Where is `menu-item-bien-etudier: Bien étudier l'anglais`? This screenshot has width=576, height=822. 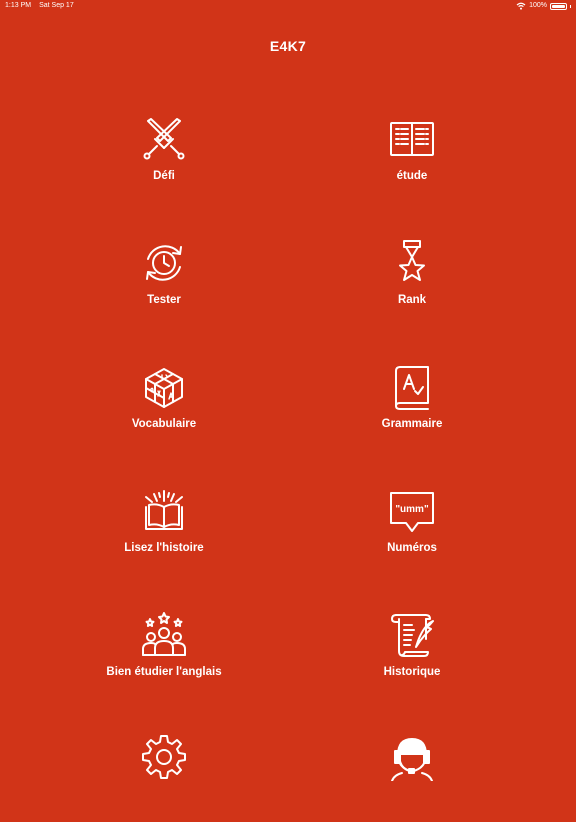 menu-item-bien-etudier: Bien étudier l'anglais is located at coordinates (164, 655).